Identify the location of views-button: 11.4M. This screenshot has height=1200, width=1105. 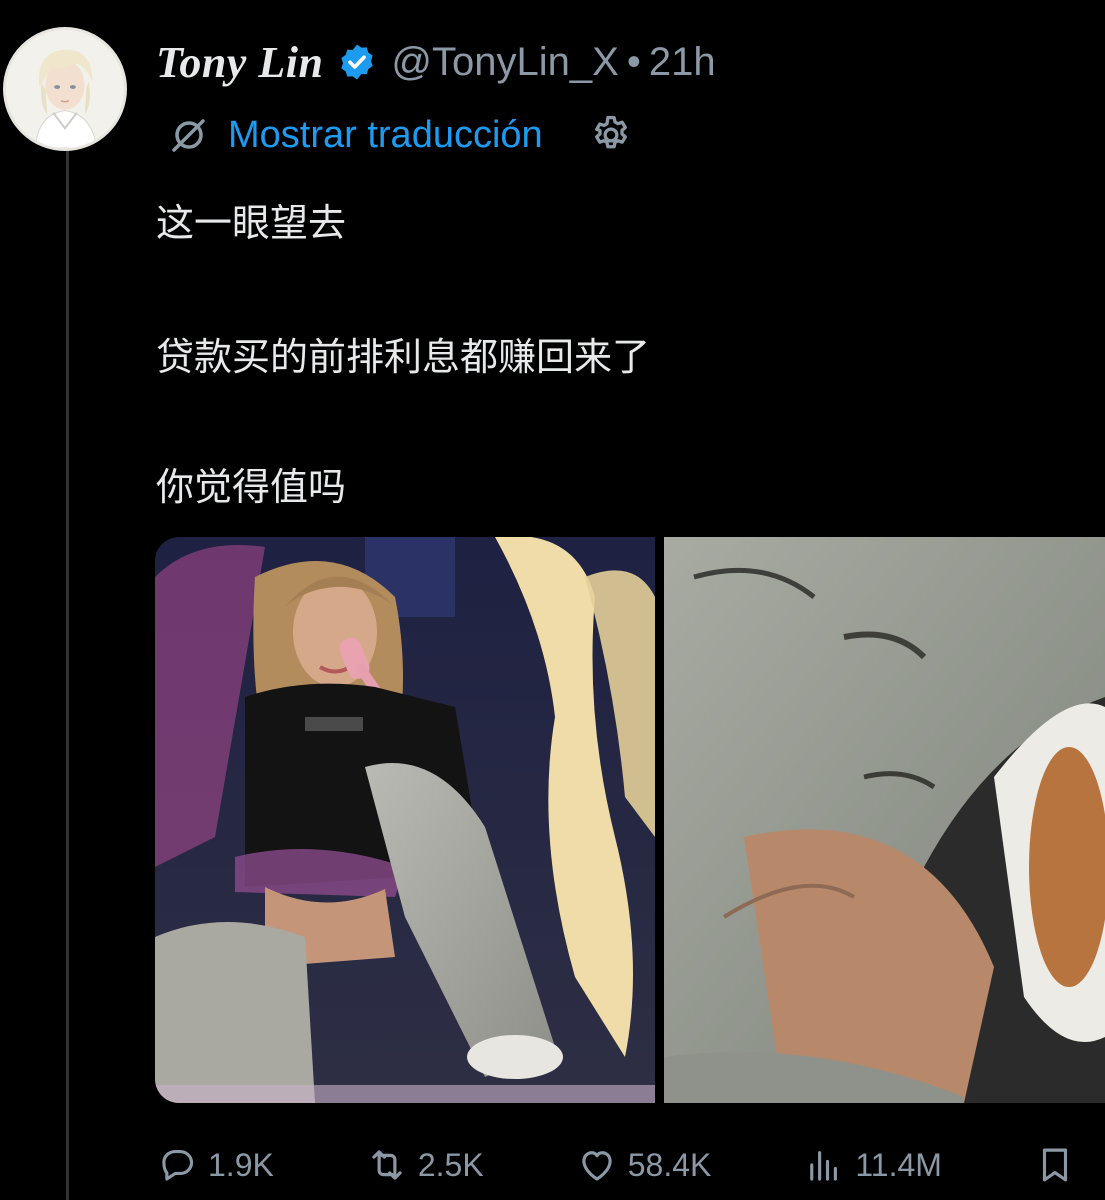
(872, 1165).